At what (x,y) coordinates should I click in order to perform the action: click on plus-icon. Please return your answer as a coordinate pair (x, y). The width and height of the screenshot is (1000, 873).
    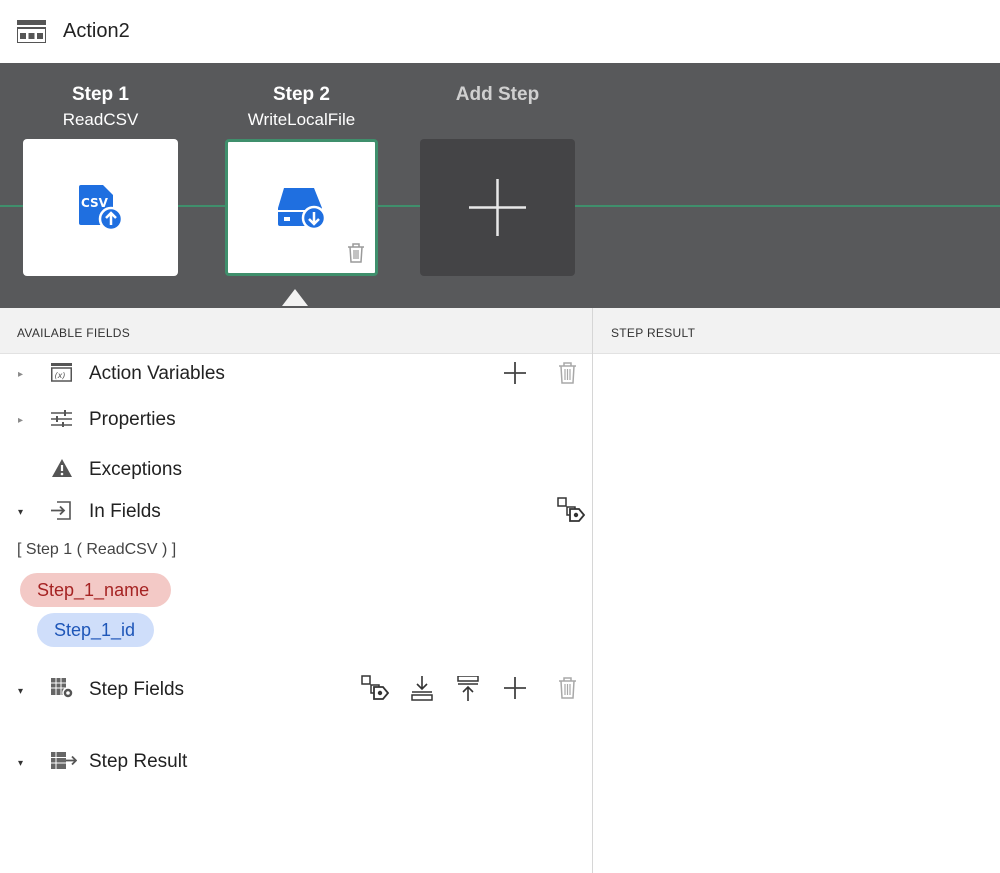
    Looking at the image, I should click on (497, 207).